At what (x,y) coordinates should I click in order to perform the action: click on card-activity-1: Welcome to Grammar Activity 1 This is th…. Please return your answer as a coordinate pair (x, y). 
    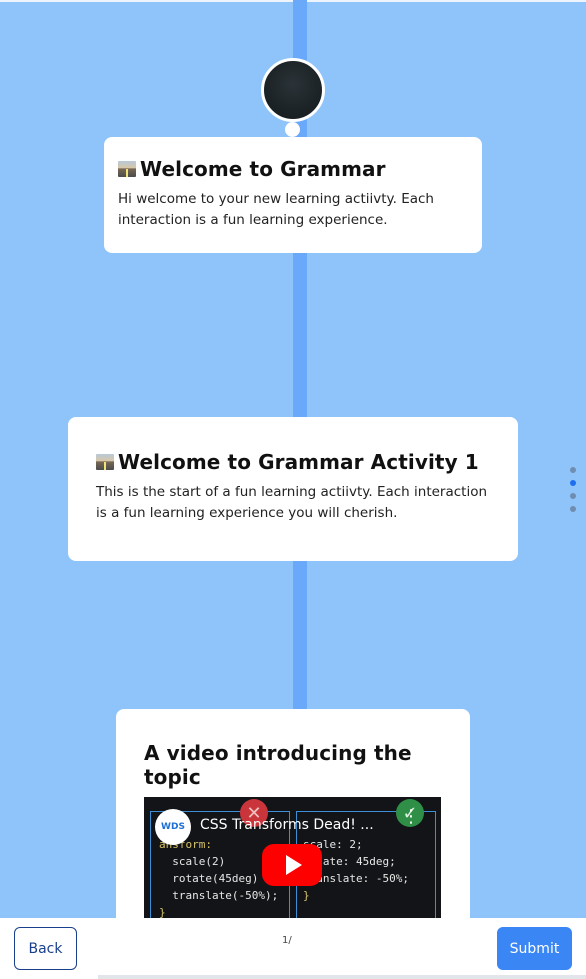
    Looking at the image, I should click on (293, 489).